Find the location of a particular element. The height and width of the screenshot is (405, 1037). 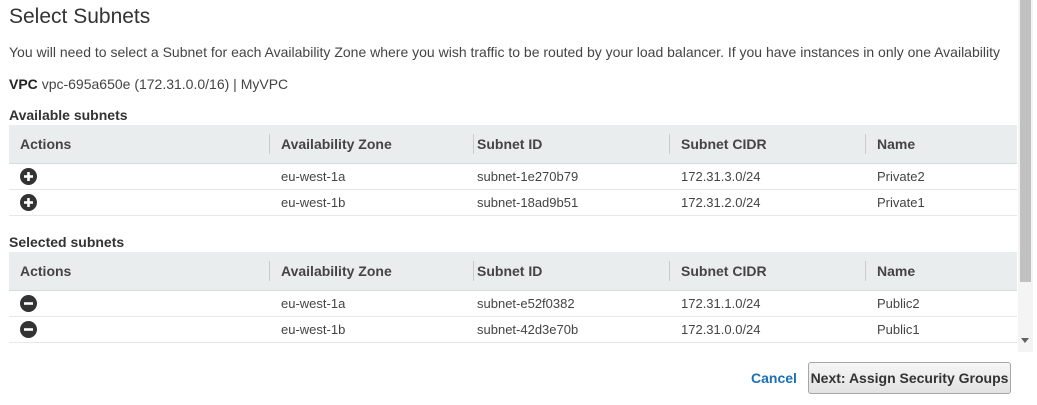

vpc-label: VPC is located at coordinates (23, 84).